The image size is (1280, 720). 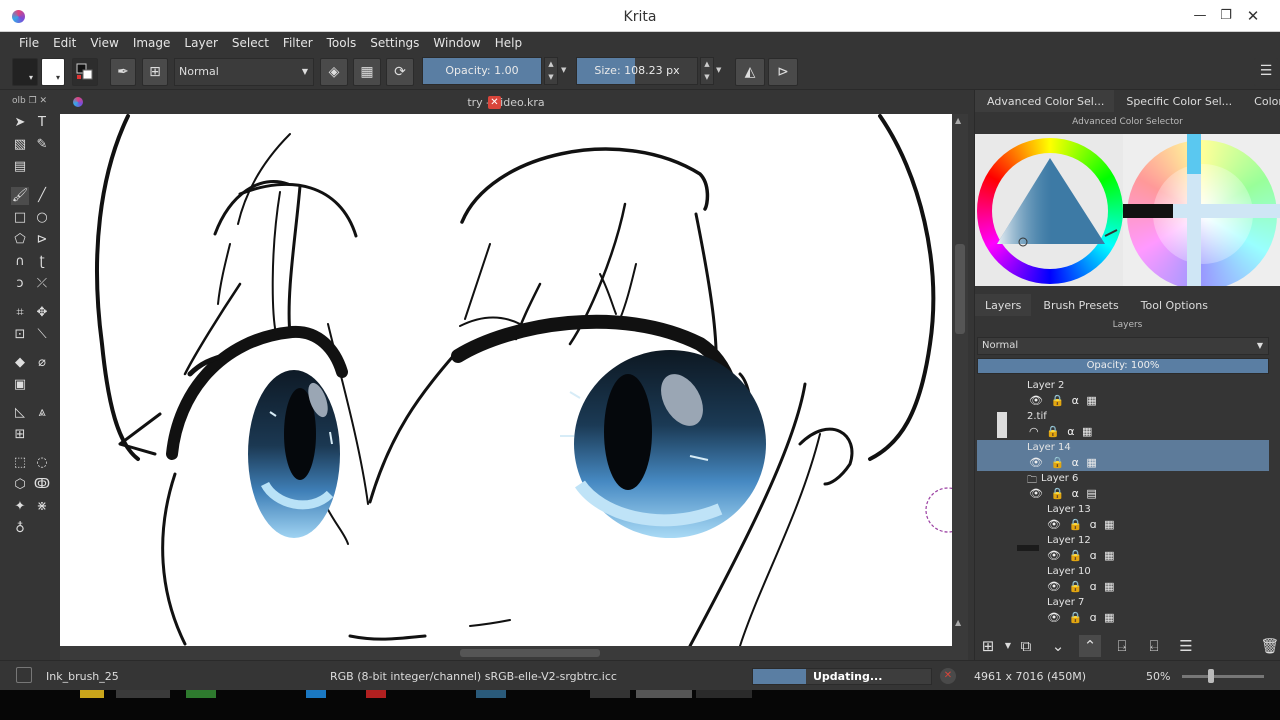 What do you see at coordinates (506, 102) in the screenshot?
I see `document-tab-title: try - video.kra` at bounding box center [506, 102].